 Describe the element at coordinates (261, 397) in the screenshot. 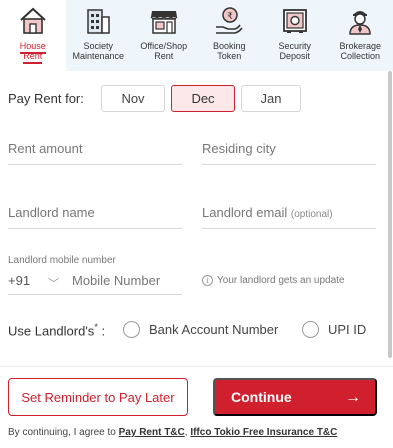

I see `continue-label: Continue` at that location.